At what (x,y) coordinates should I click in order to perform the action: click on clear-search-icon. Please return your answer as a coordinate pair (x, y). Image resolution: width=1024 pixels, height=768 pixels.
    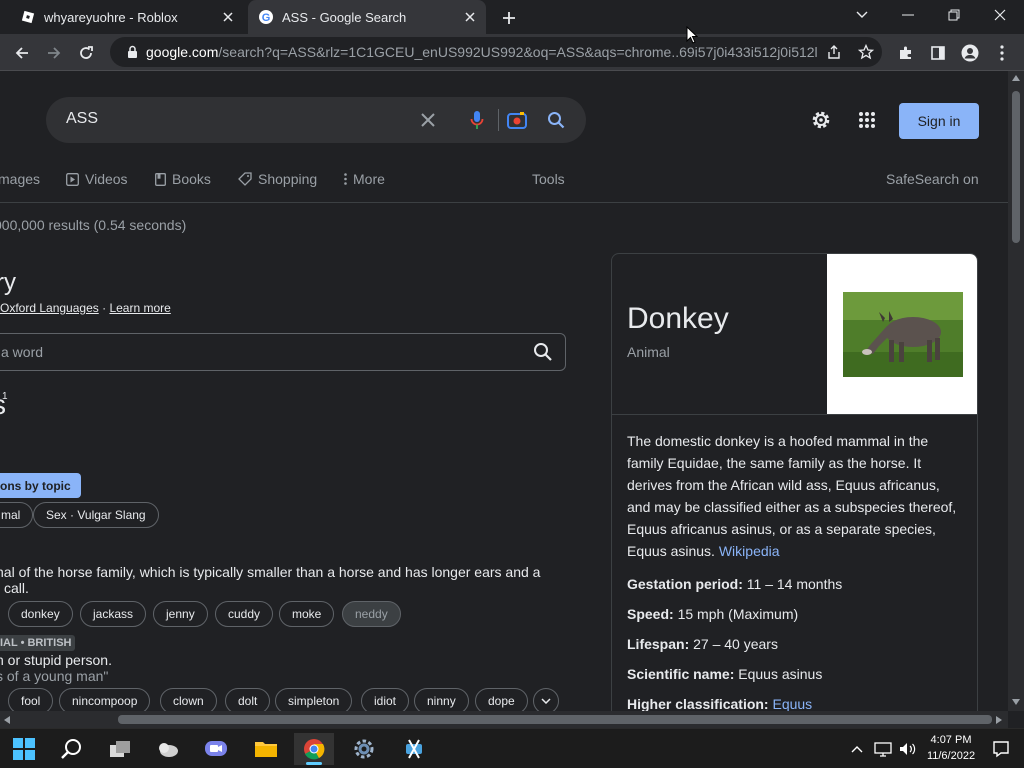
    Looking at the image, I should click on (428, 120).